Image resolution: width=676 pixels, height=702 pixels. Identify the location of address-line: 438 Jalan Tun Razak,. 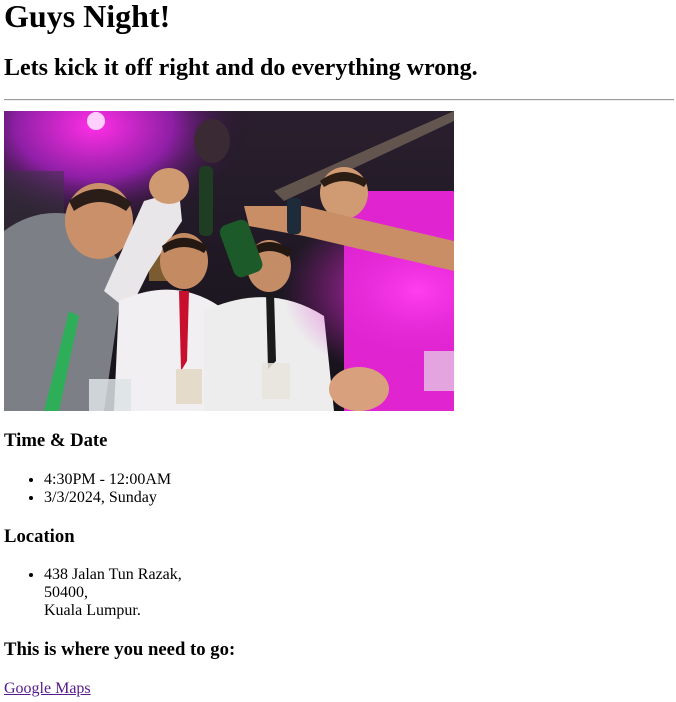
(113, 574).